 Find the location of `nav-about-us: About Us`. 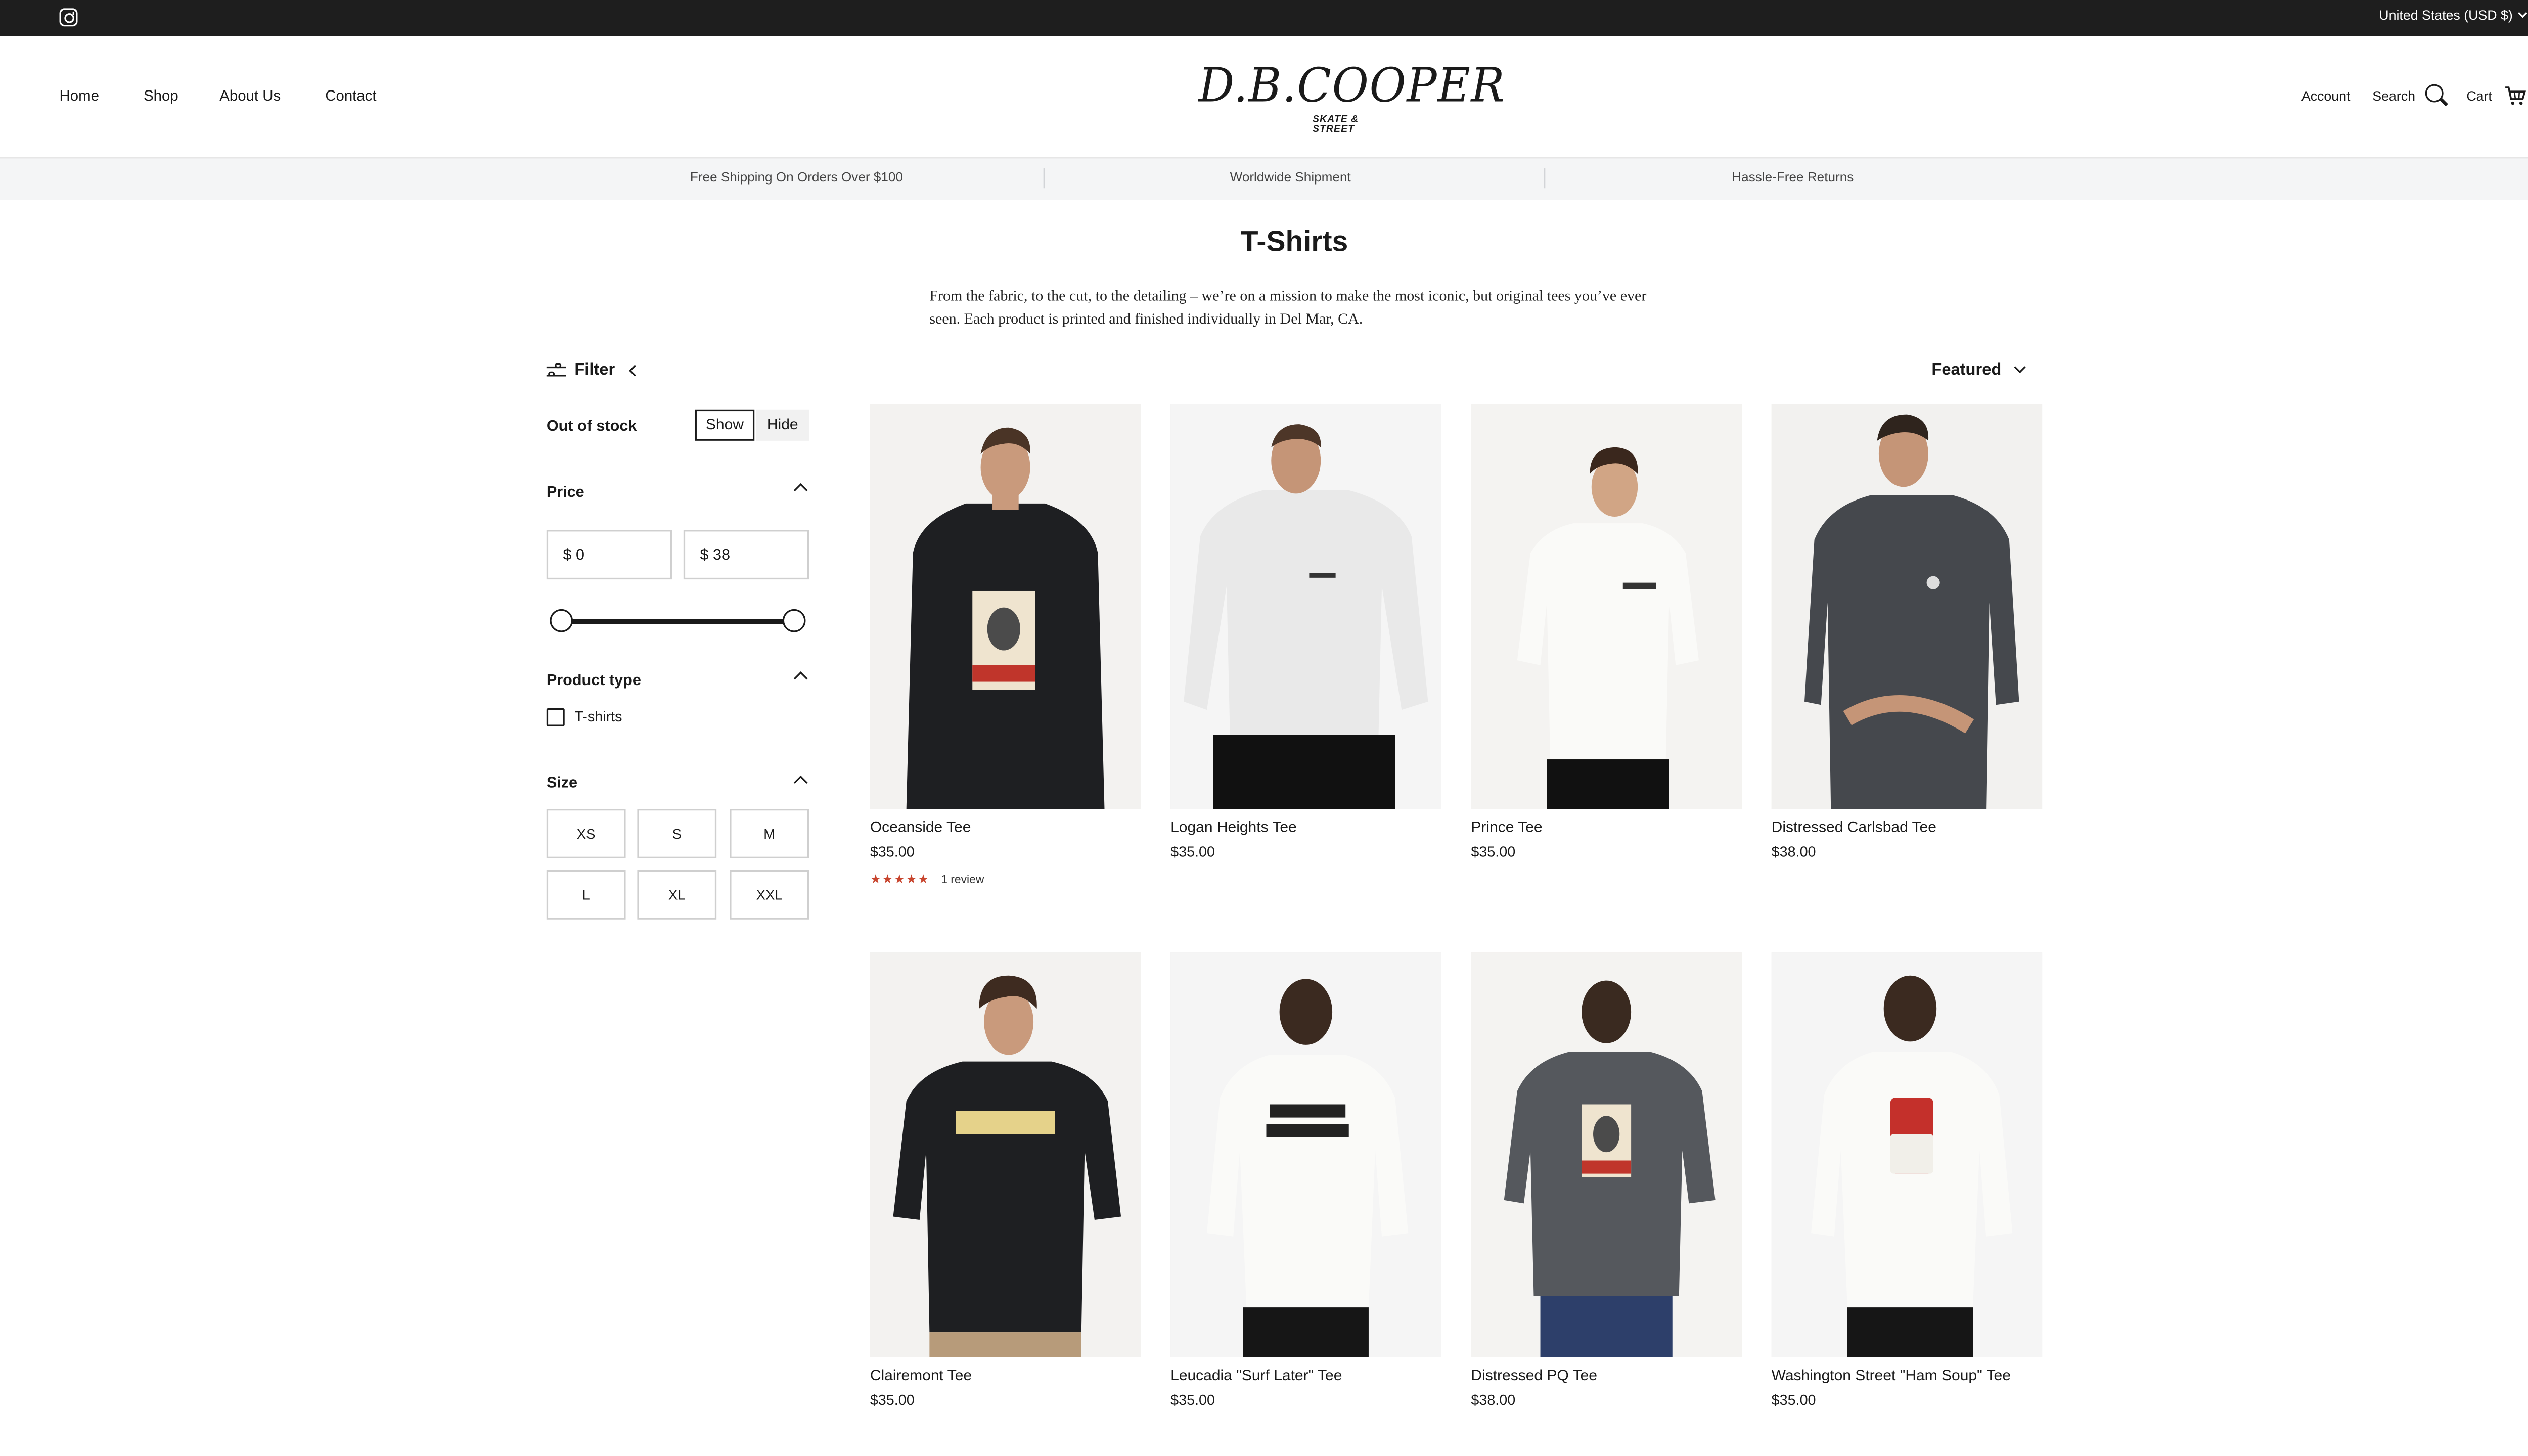

nav-about-us: About Us is located at coordinates (250, 95).